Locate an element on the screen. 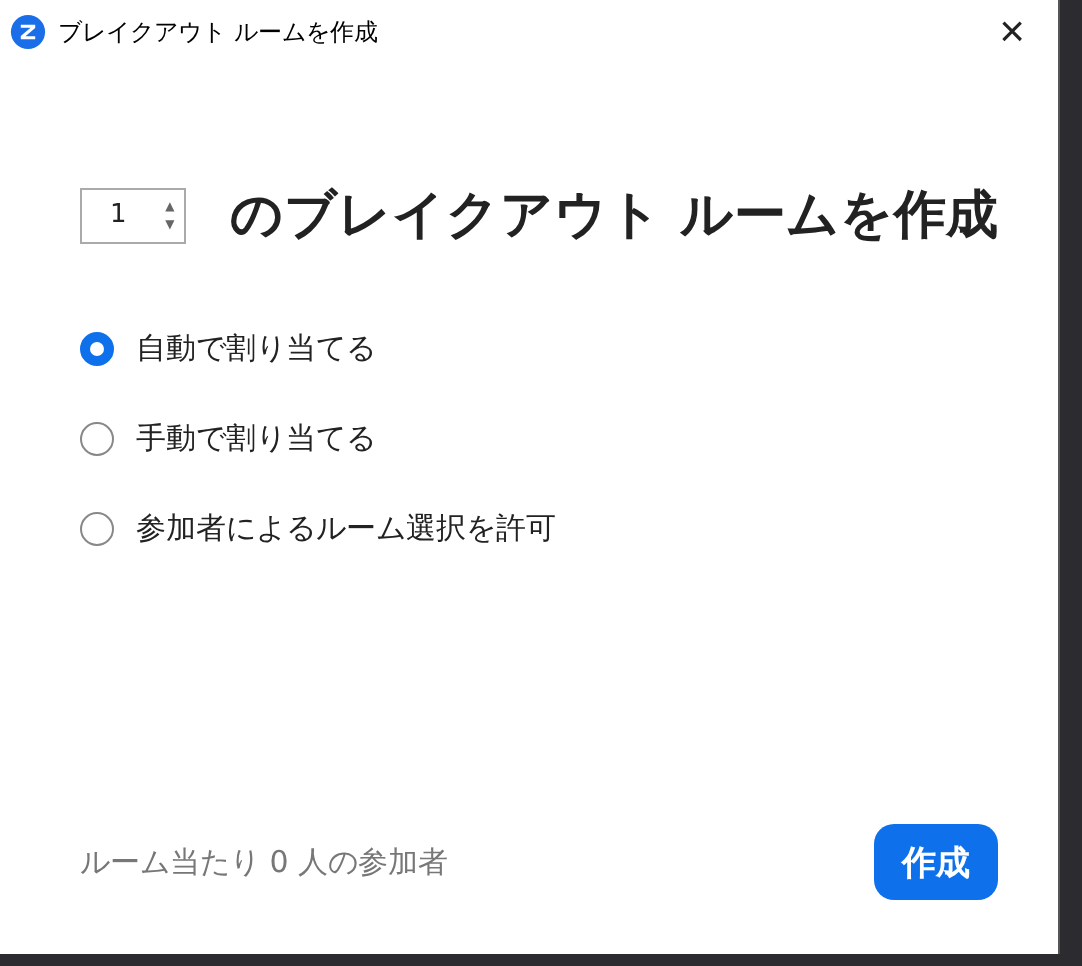  participants-note: ルーム当たり 0 人の参加者 is located at coordinates (264, 862).